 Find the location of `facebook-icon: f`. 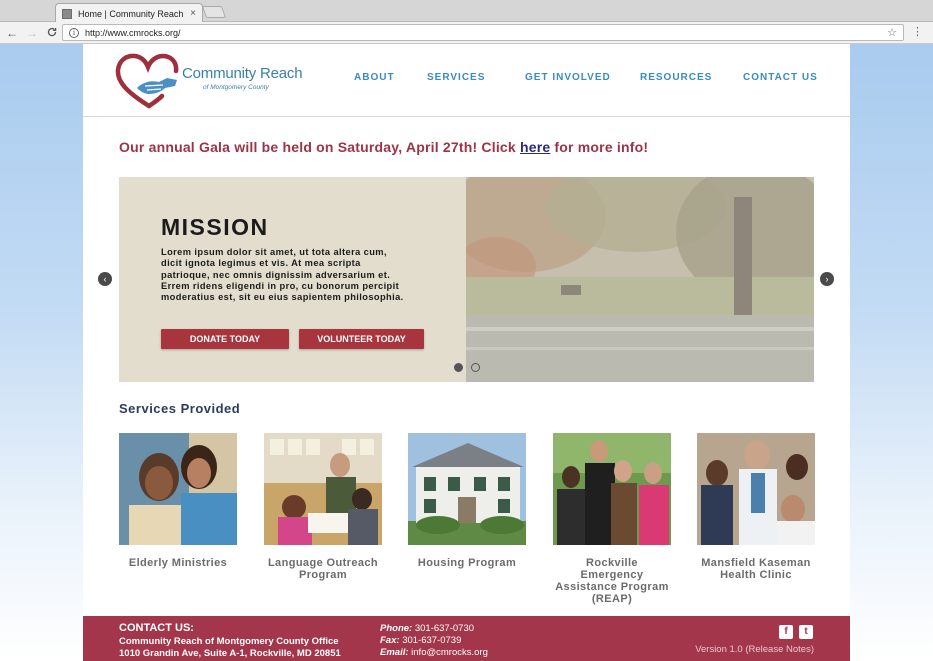

facebook-icon: f is located at coordinates (786, 632).